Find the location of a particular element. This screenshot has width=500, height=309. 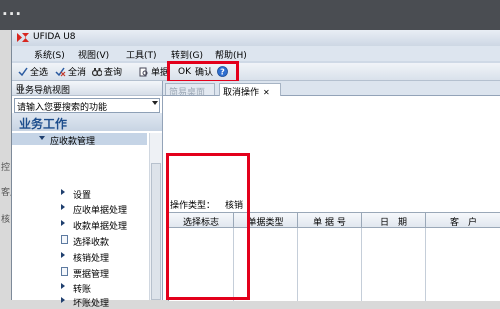

group-label: 应收款管理 is located at coordinates (73, 142).